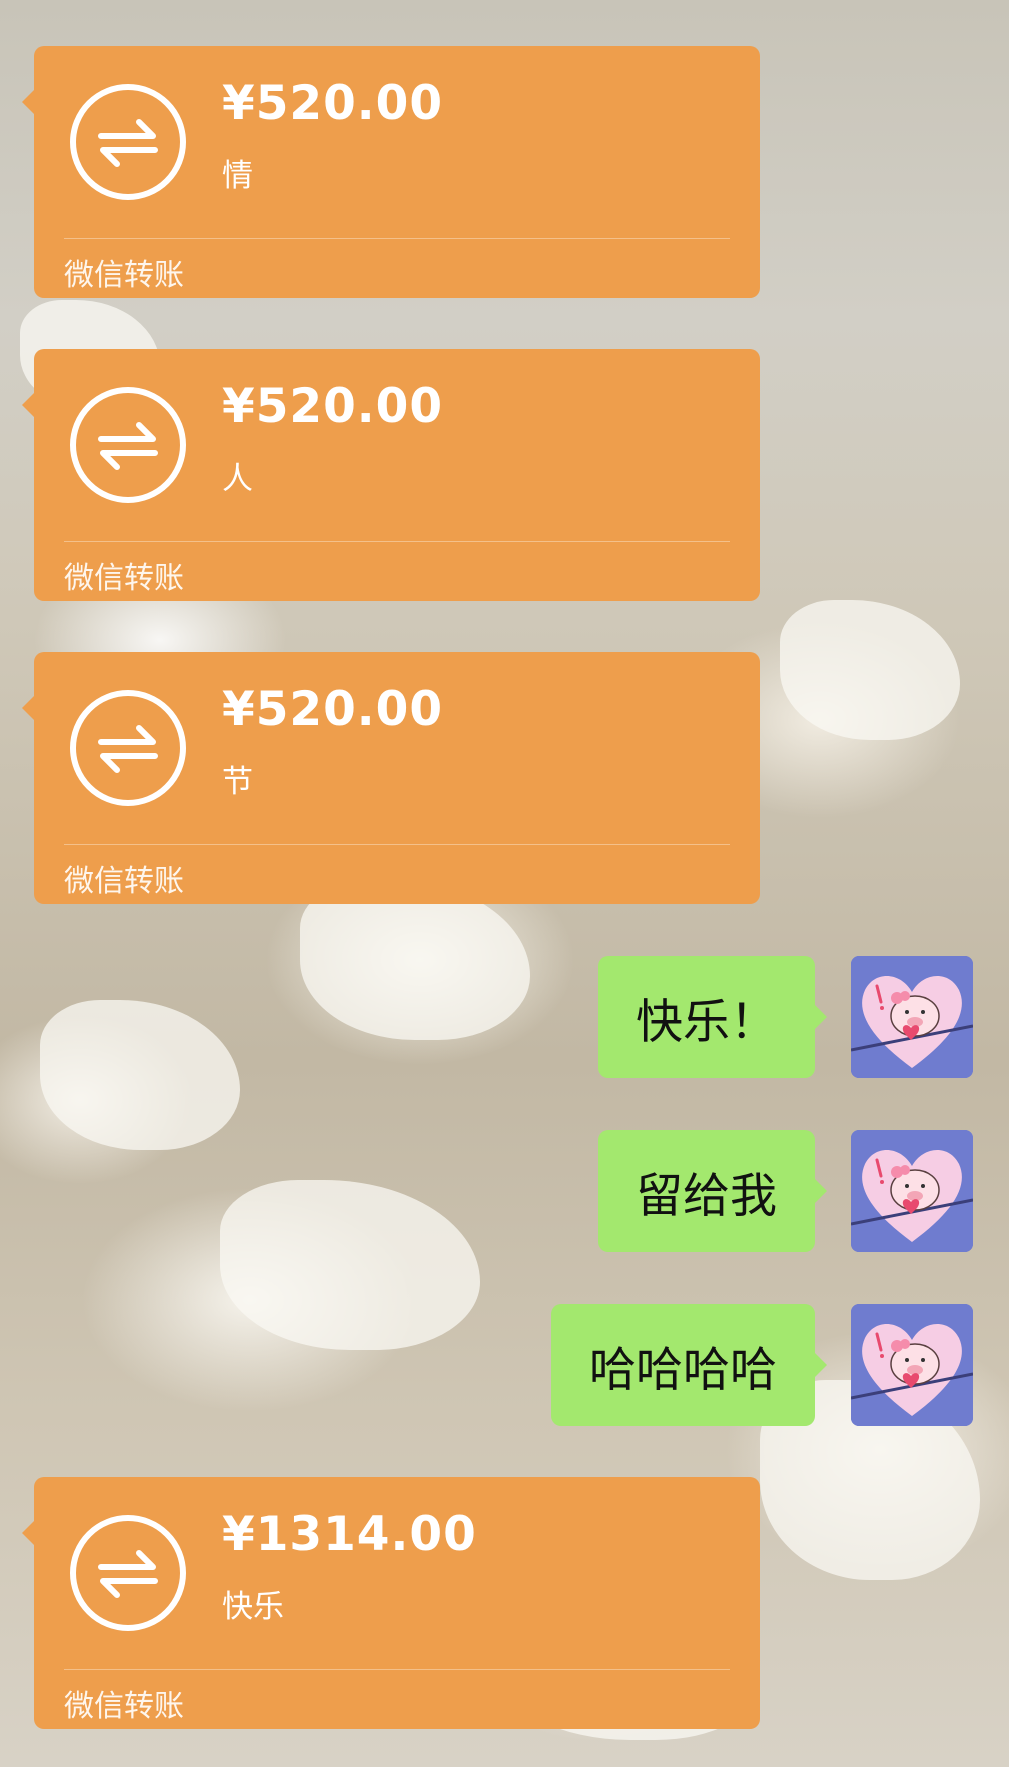 The image size is (1009, 1767). What do you see at coordinates (689, 1365) in the screenshot?
I see `sent-message-bubble: 哈哈哈哈` at bounding box center [689, 1365].